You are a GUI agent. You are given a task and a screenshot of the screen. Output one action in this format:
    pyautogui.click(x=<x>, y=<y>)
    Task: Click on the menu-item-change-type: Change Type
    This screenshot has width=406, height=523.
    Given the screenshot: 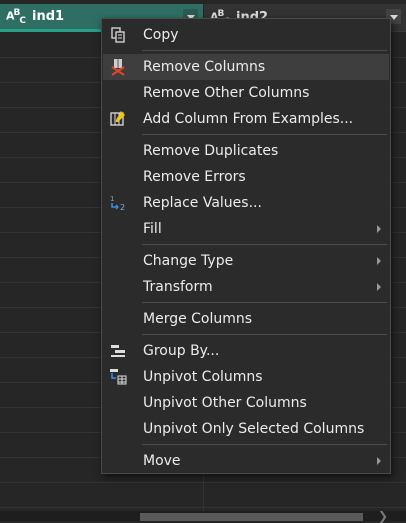 What is the action you would take?
    pyautogui.click(x=246, y=261)
    